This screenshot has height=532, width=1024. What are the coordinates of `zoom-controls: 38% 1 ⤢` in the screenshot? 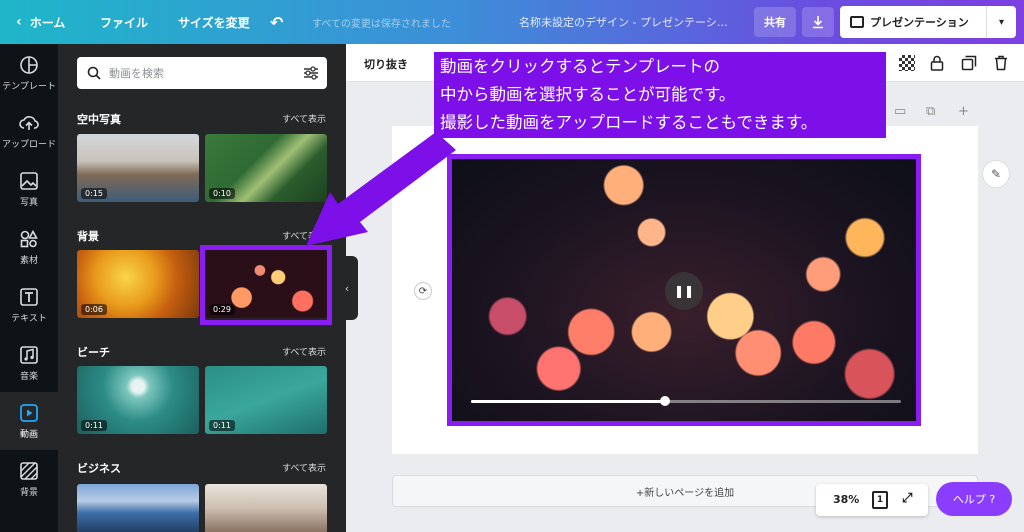 It's located at (872, 500).